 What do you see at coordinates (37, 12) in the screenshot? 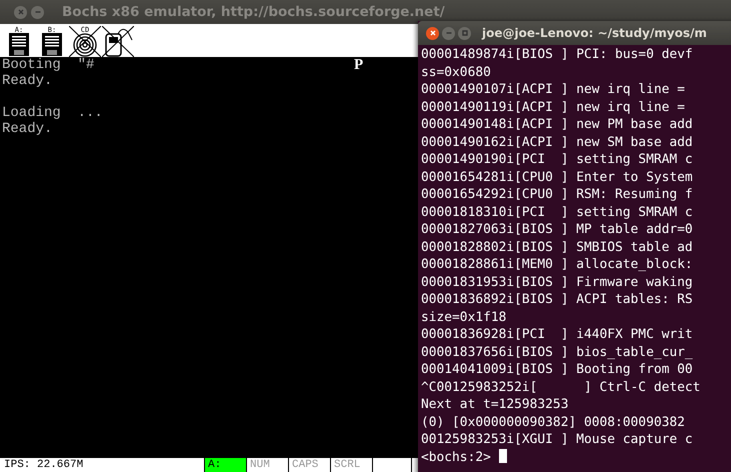
I see `minimize-button` at bounding box center [37, 12].